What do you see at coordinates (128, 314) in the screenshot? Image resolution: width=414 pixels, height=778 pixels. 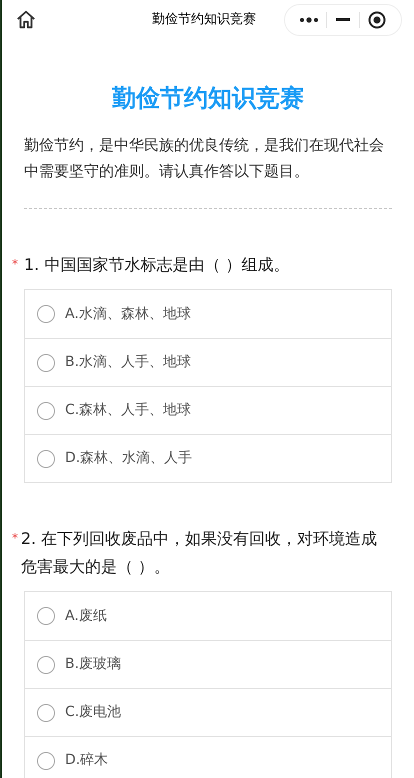 I see `option-label: A.水滴、森林、地球` at bounding box center [128, 314].